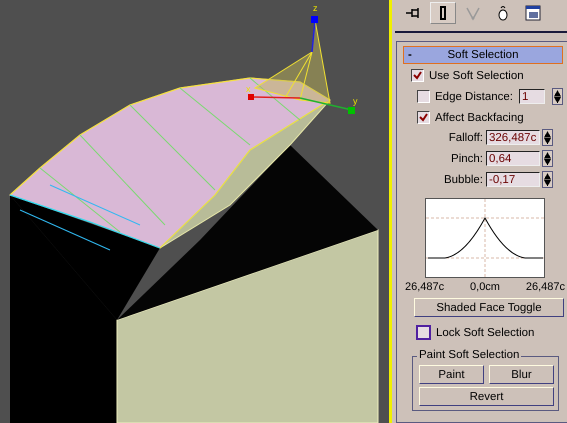  What do you see at coordinates (485, 332) in the screenshot?
I see `checkbox-label: Lock Soft Selection` at bounding box center [485, 332].